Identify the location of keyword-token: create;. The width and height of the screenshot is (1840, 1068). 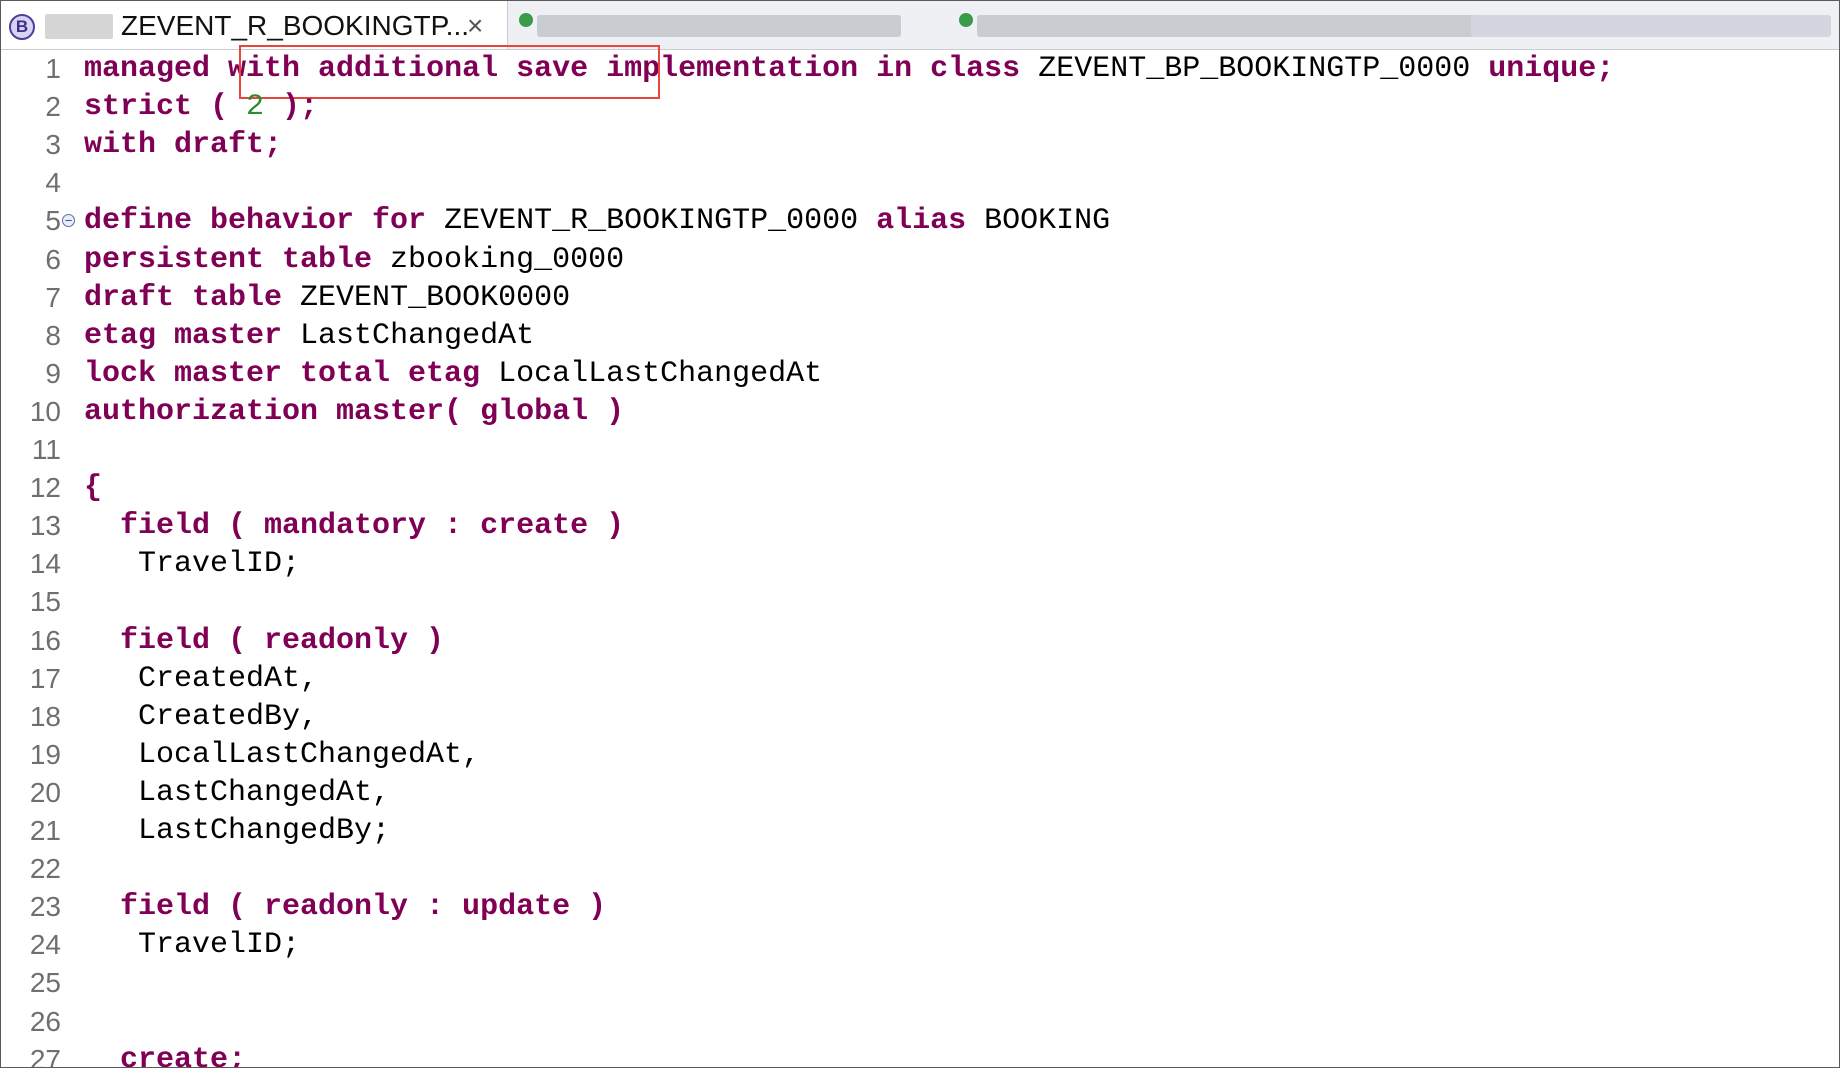
(165, 1055).